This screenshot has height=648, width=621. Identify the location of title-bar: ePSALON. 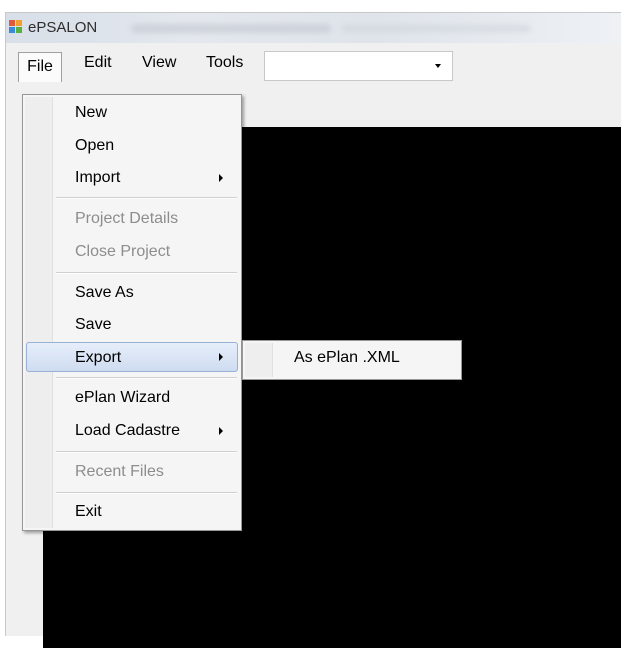
(313, 28).